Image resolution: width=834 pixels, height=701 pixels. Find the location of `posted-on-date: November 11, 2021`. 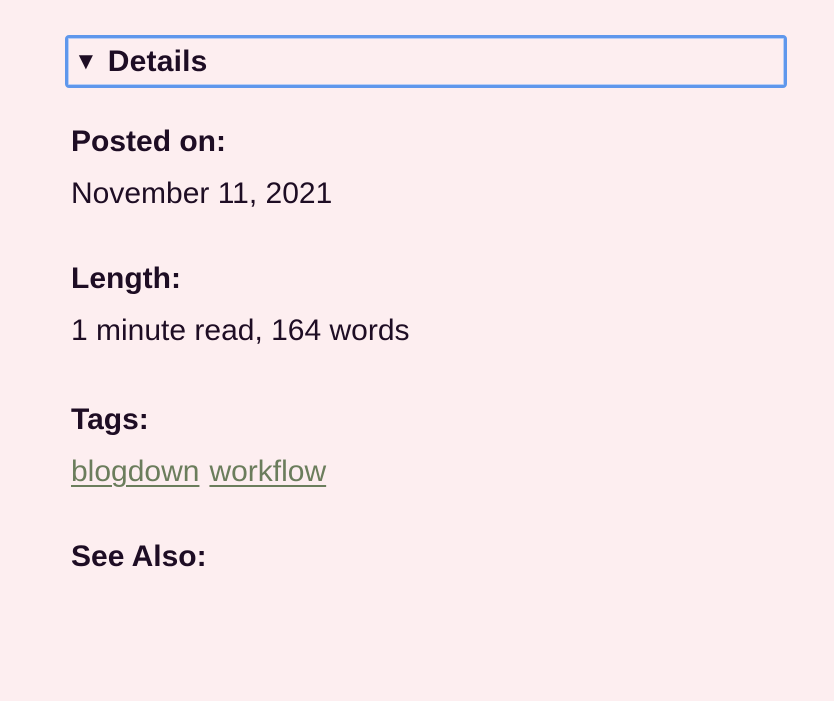

posted-on-date: November 11, 2021 is located at coordinates (202, 193).